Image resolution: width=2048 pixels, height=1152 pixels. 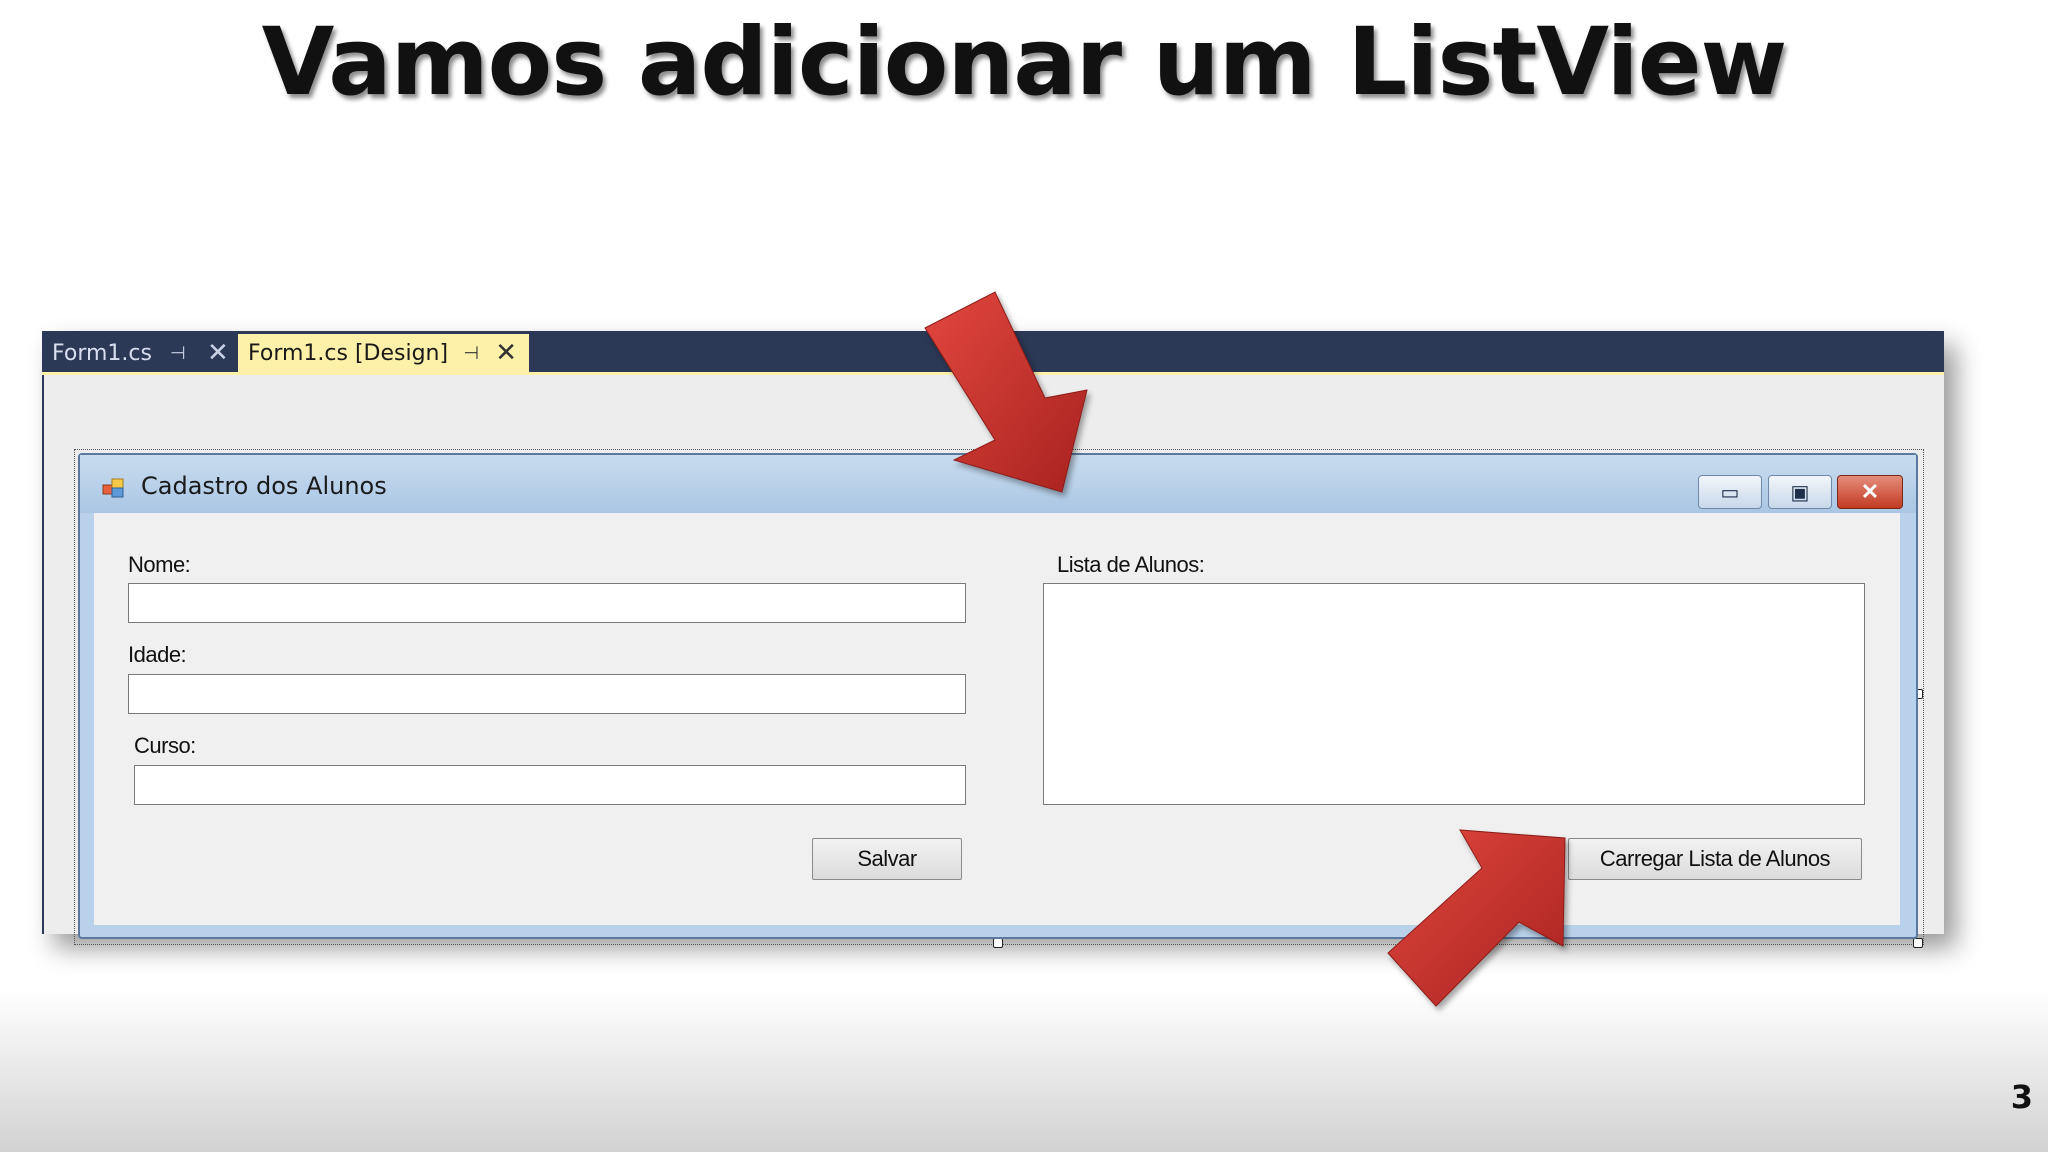 What do you see at coordinates (1006, 392) in the screenshot?
I see `arrow-to-listview` at bounding box center [1006, 392].